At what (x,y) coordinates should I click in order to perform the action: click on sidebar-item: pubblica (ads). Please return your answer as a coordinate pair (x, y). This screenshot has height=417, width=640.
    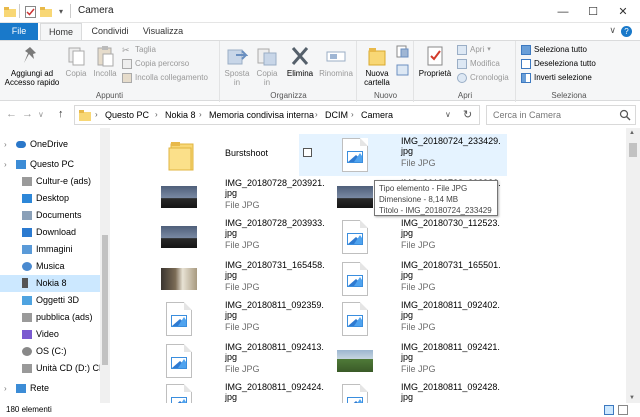
    Looking at the image, I should click on (50, 317).